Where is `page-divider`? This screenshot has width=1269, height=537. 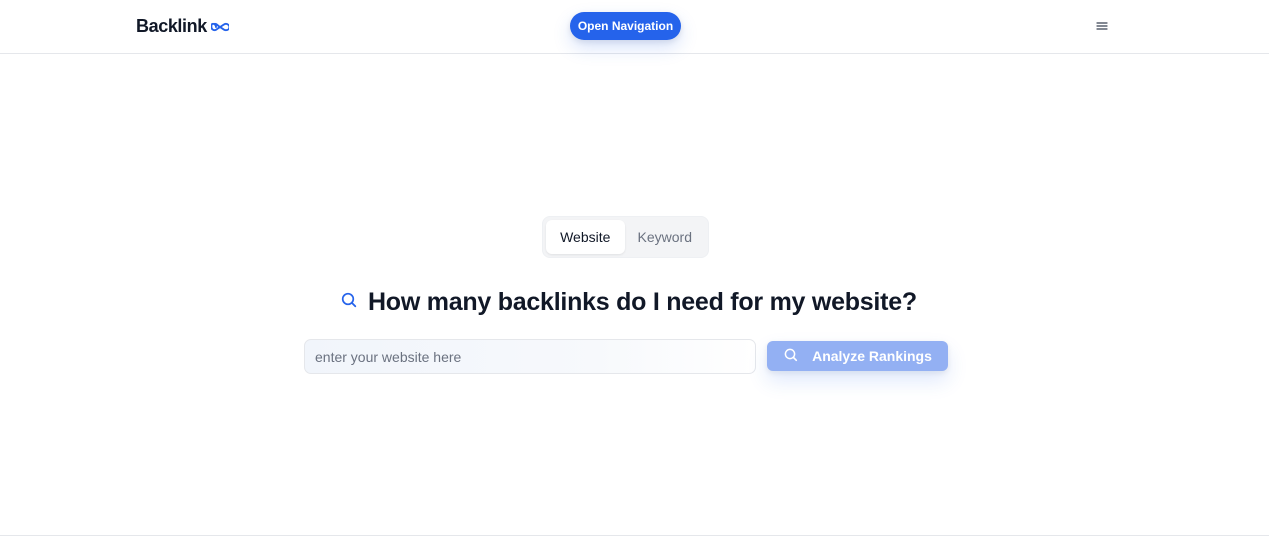
page-divider is located at coordinates (634, 535).